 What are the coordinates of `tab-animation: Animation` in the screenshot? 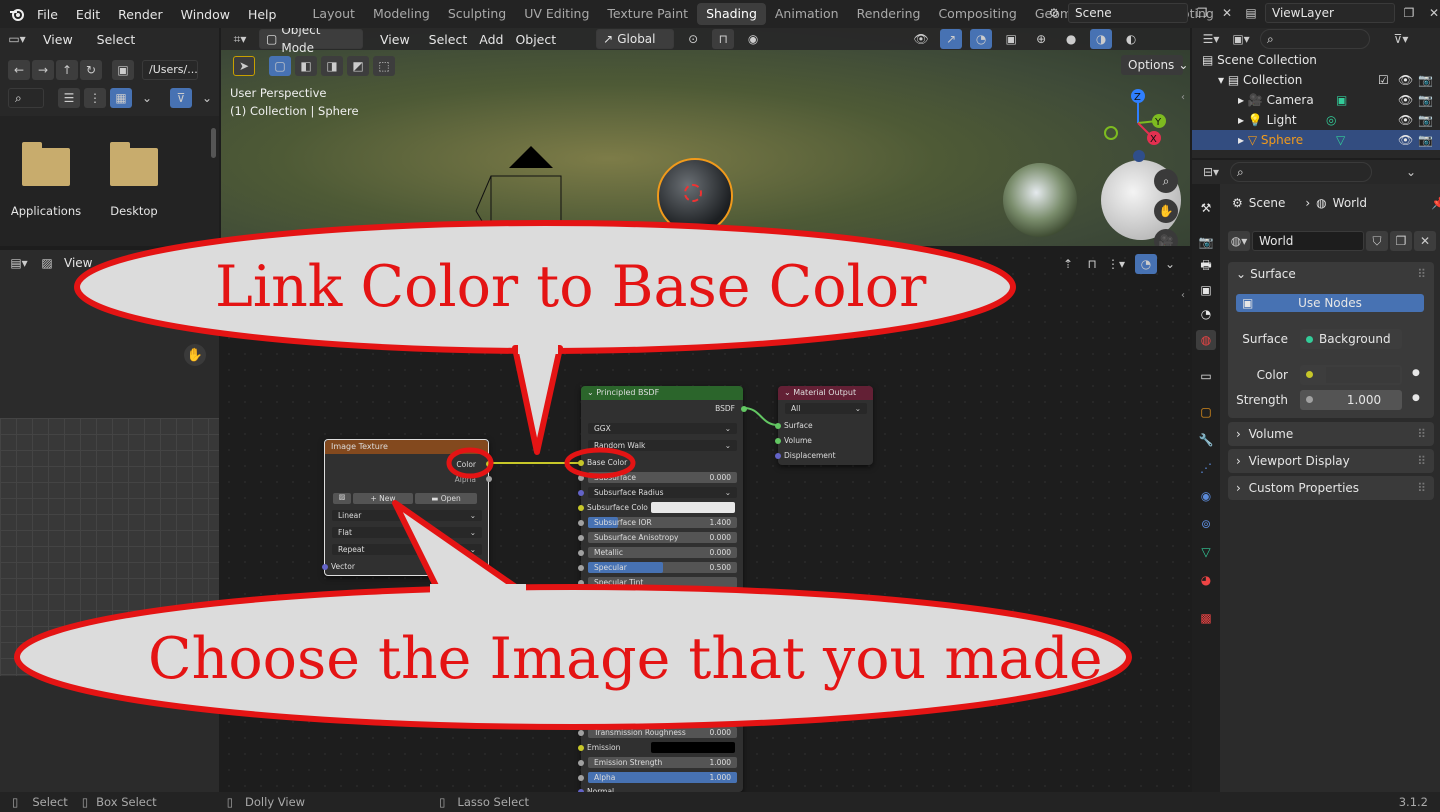 It's located at (807, 14).